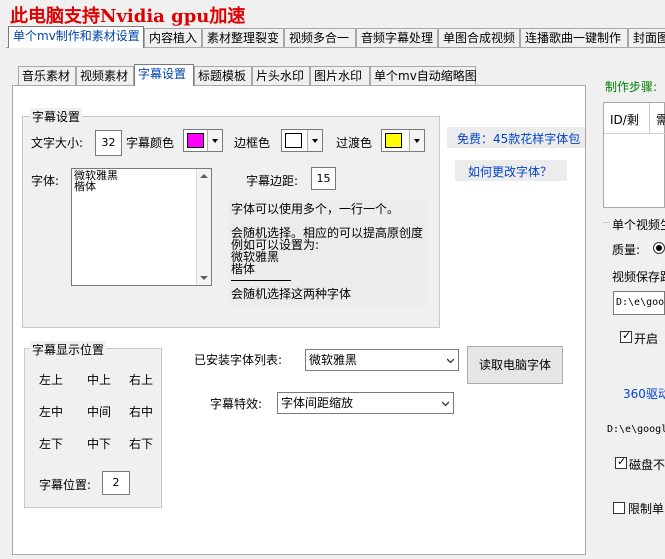 The image size is (665, 559). I want to click on pos-middle-right: 右中, so click(141, 411).